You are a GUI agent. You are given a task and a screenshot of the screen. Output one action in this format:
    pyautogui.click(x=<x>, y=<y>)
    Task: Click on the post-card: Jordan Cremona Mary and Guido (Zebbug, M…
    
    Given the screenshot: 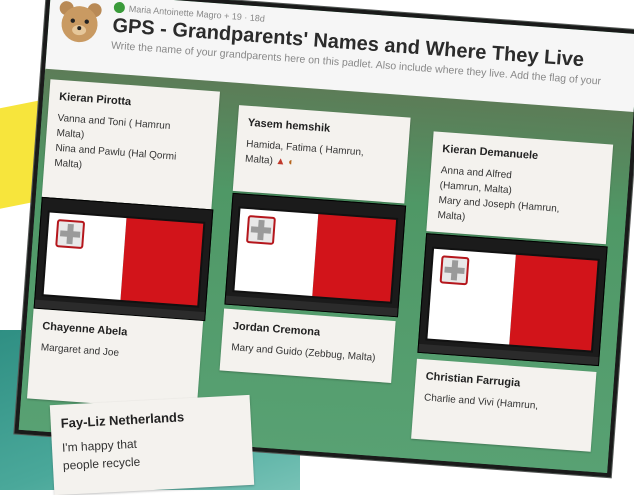 What is the action you would take?
    pyautogui.click(x=307, y=345)
    